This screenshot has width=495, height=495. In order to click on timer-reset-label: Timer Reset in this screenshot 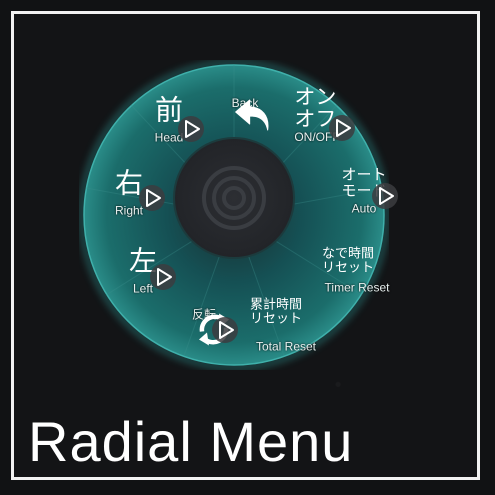, I will do `click(357, 287)`.